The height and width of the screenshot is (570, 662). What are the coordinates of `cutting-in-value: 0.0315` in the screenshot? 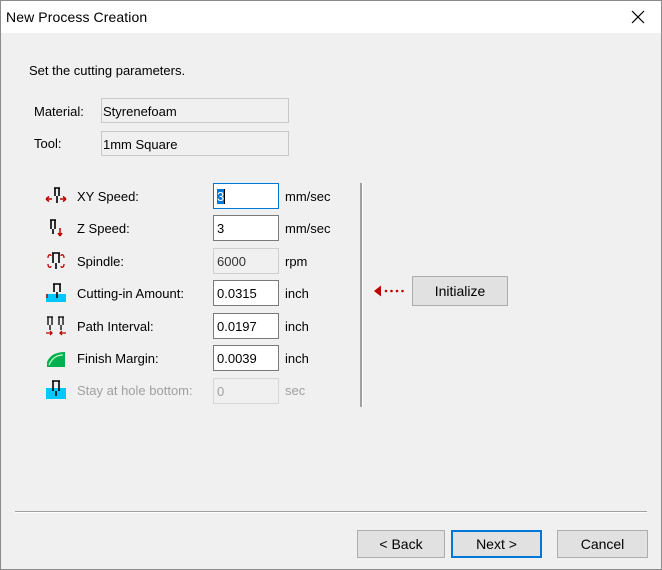 It's located at (237, 293).